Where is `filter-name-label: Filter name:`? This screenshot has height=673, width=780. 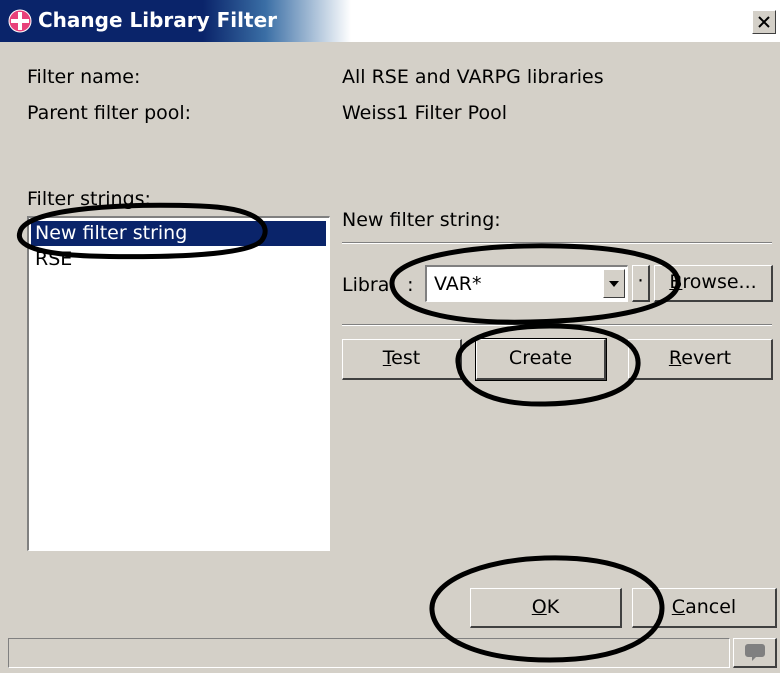
filter-name-label: Filter name: is located at coordinates (84, 77).